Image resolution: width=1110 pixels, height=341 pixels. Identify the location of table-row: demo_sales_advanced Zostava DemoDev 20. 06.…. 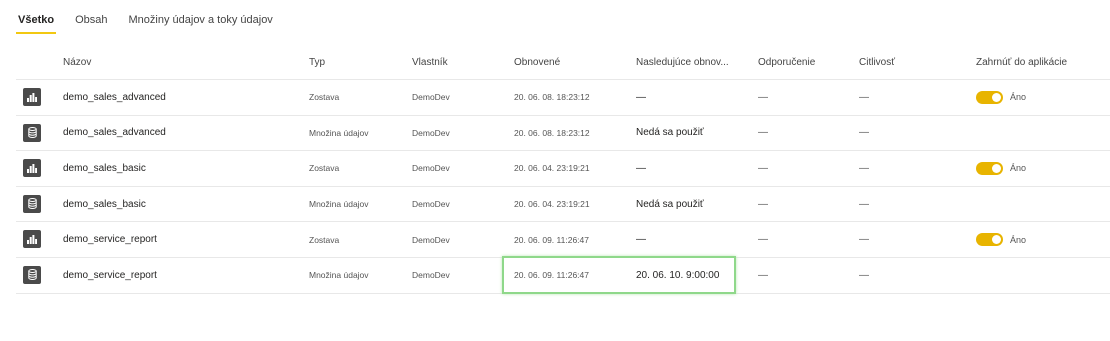
(563, 98).